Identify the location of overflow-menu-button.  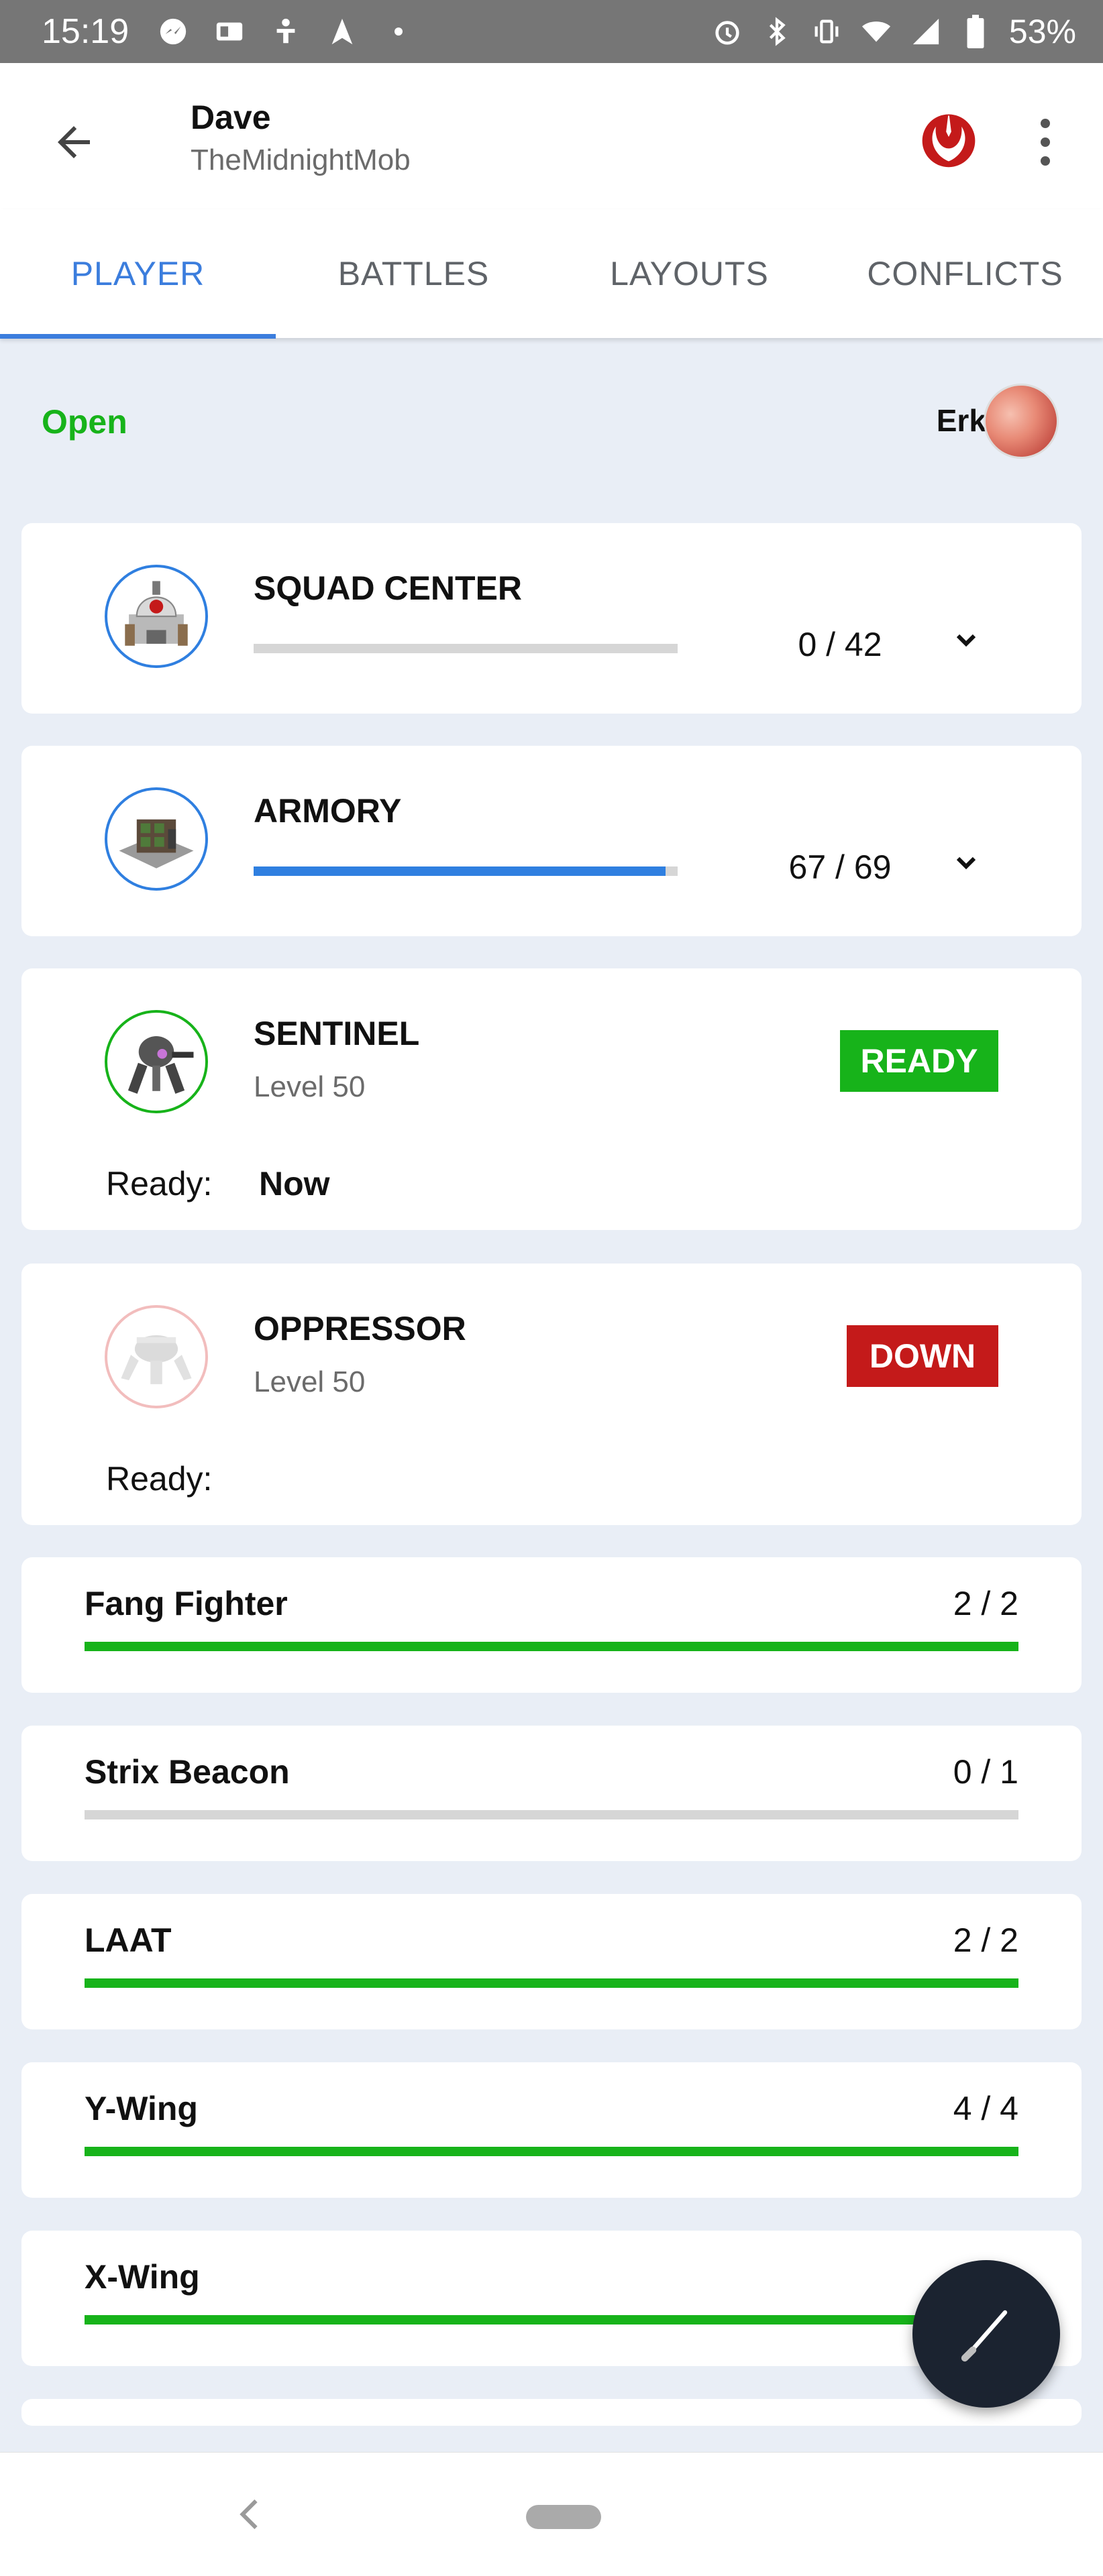
(1045, 142).